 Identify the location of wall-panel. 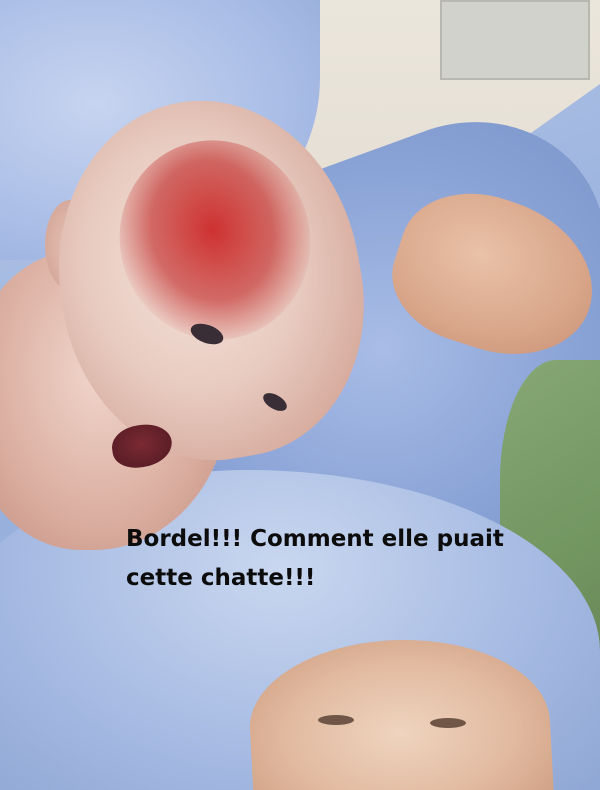
(515, 40).